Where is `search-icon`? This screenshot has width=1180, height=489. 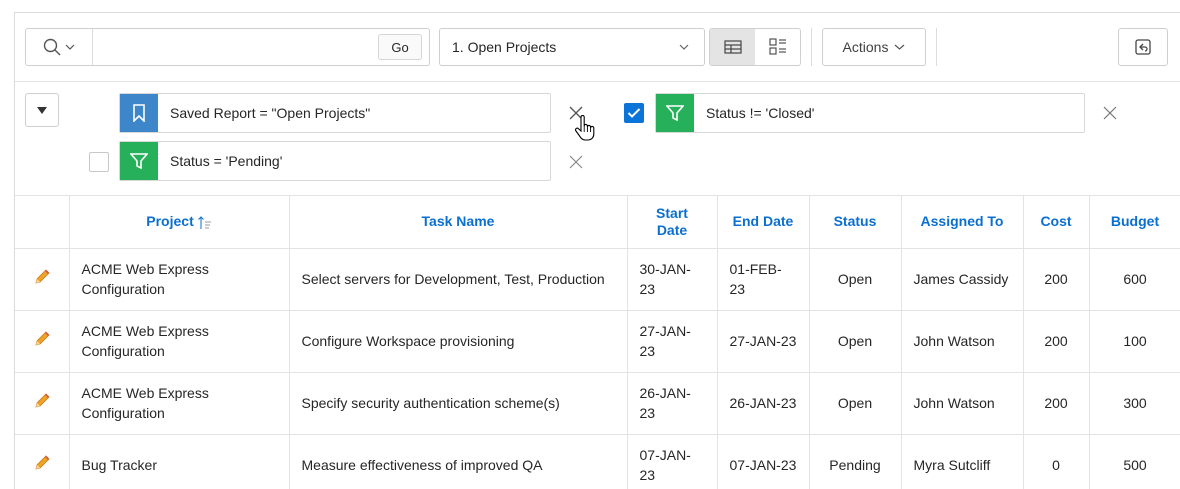
search-icon is located at coordinates (52, 47).